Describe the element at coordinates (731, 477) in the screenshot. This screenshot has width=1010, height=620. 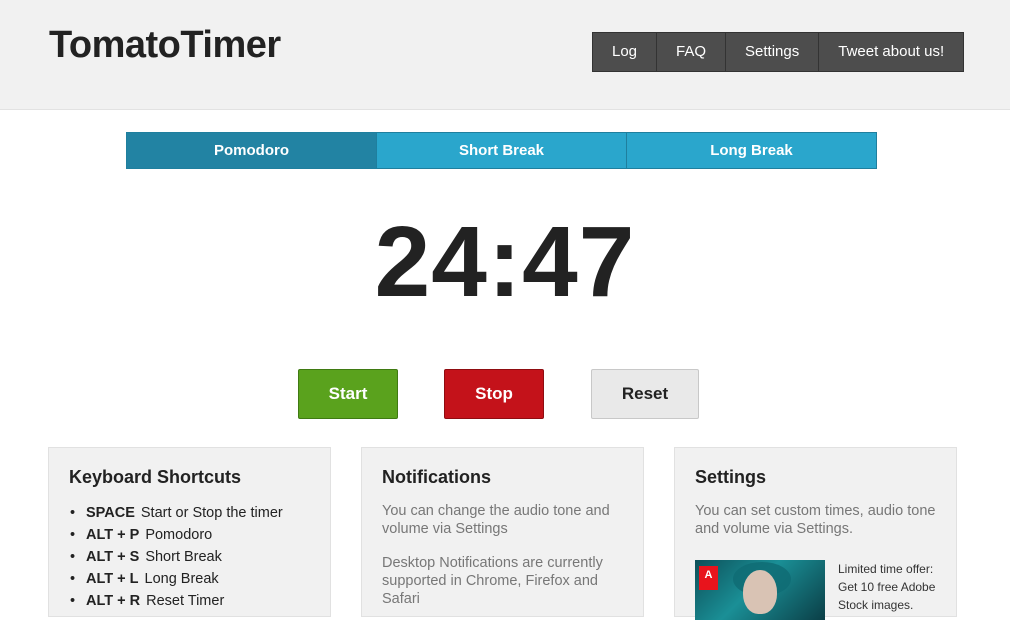
I see `panel-title: Settings` at that location.